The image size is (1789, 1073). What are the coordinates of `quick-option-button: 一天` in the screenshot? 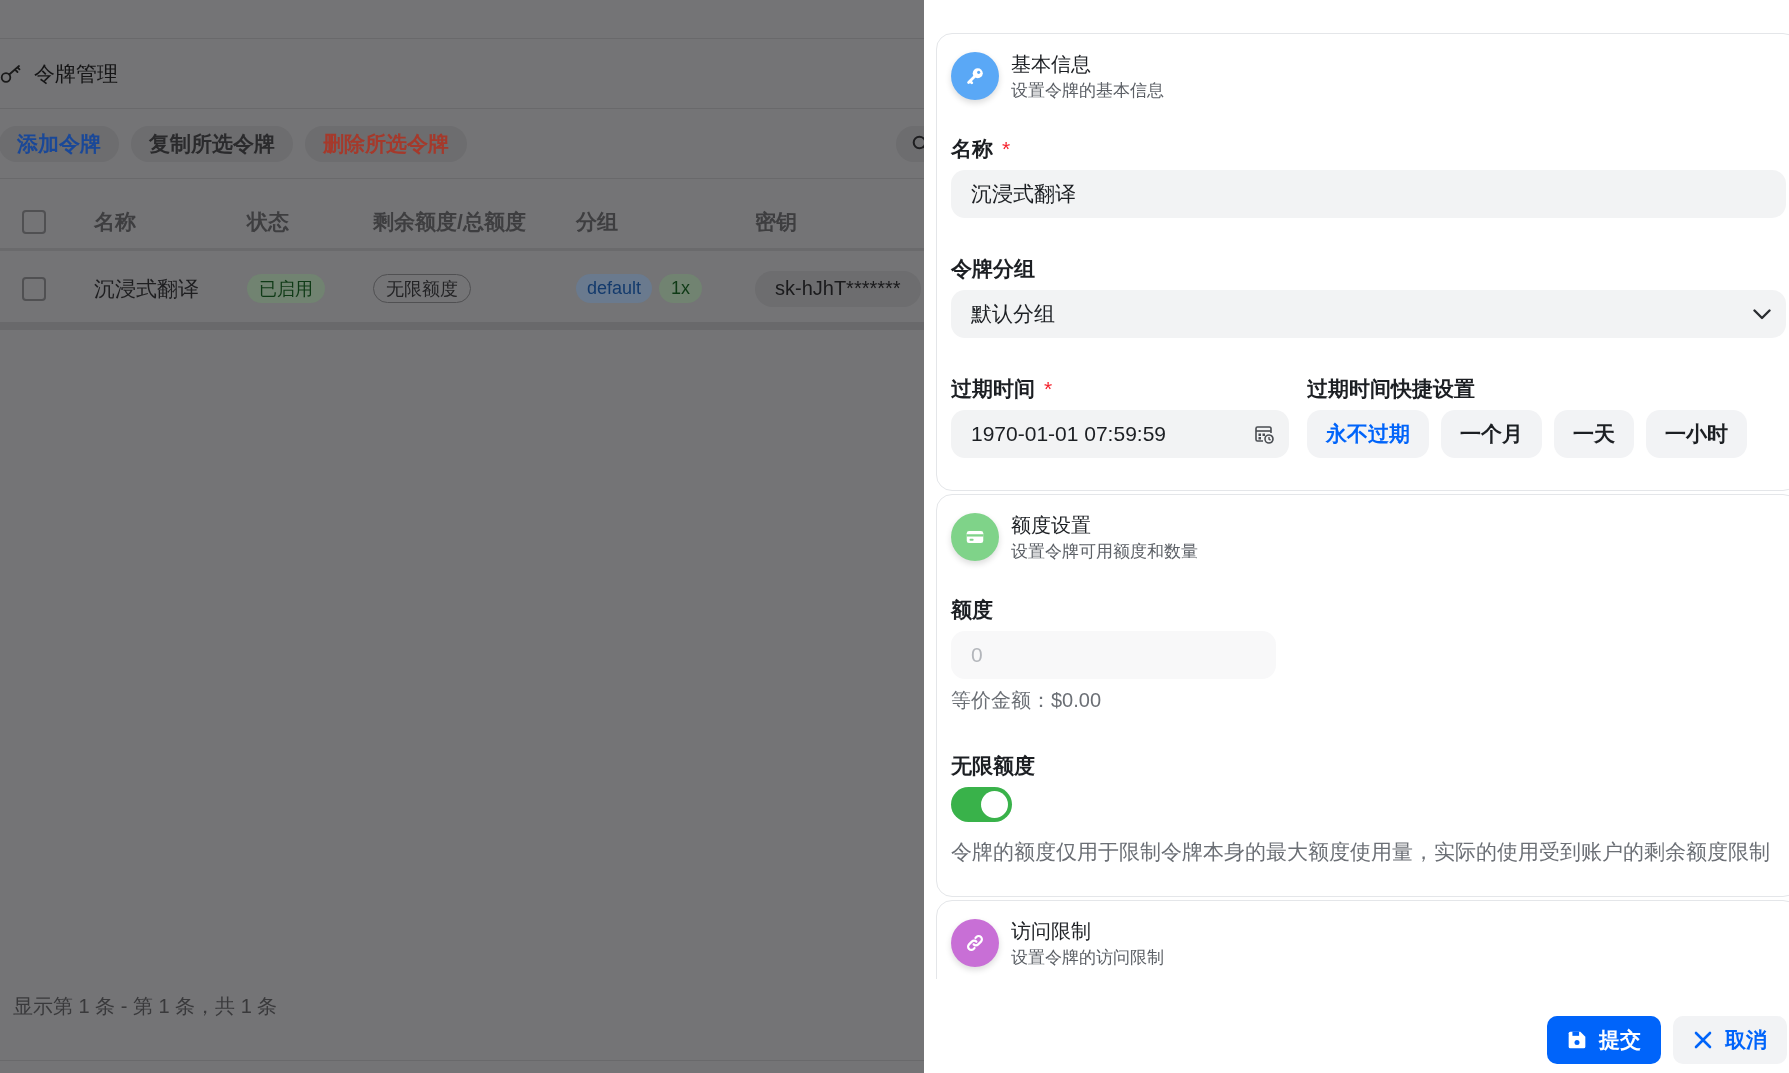 It's located at (1594, 434).